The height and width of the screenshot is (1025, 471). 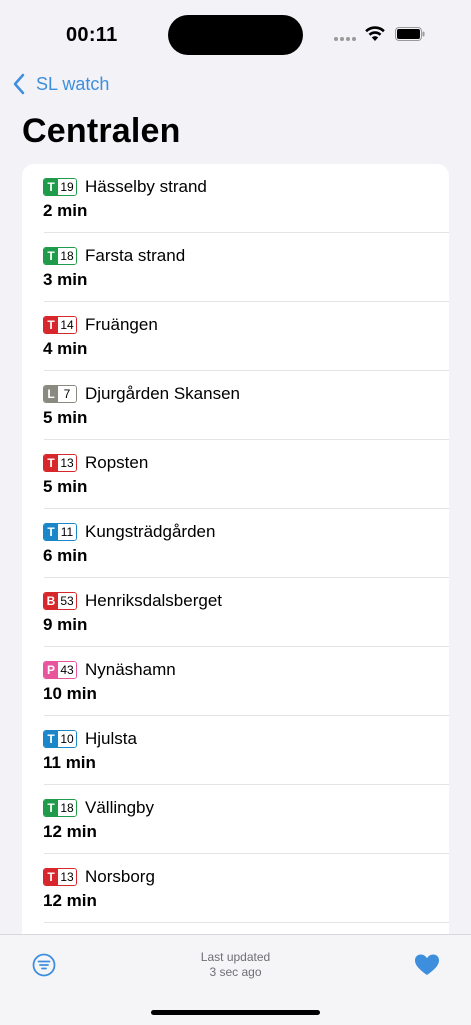 What do you see at coordinates (162, 393) in the screenshot?
I see `destination-name: Djurgården Skansen` at bounding box center [162, 393].